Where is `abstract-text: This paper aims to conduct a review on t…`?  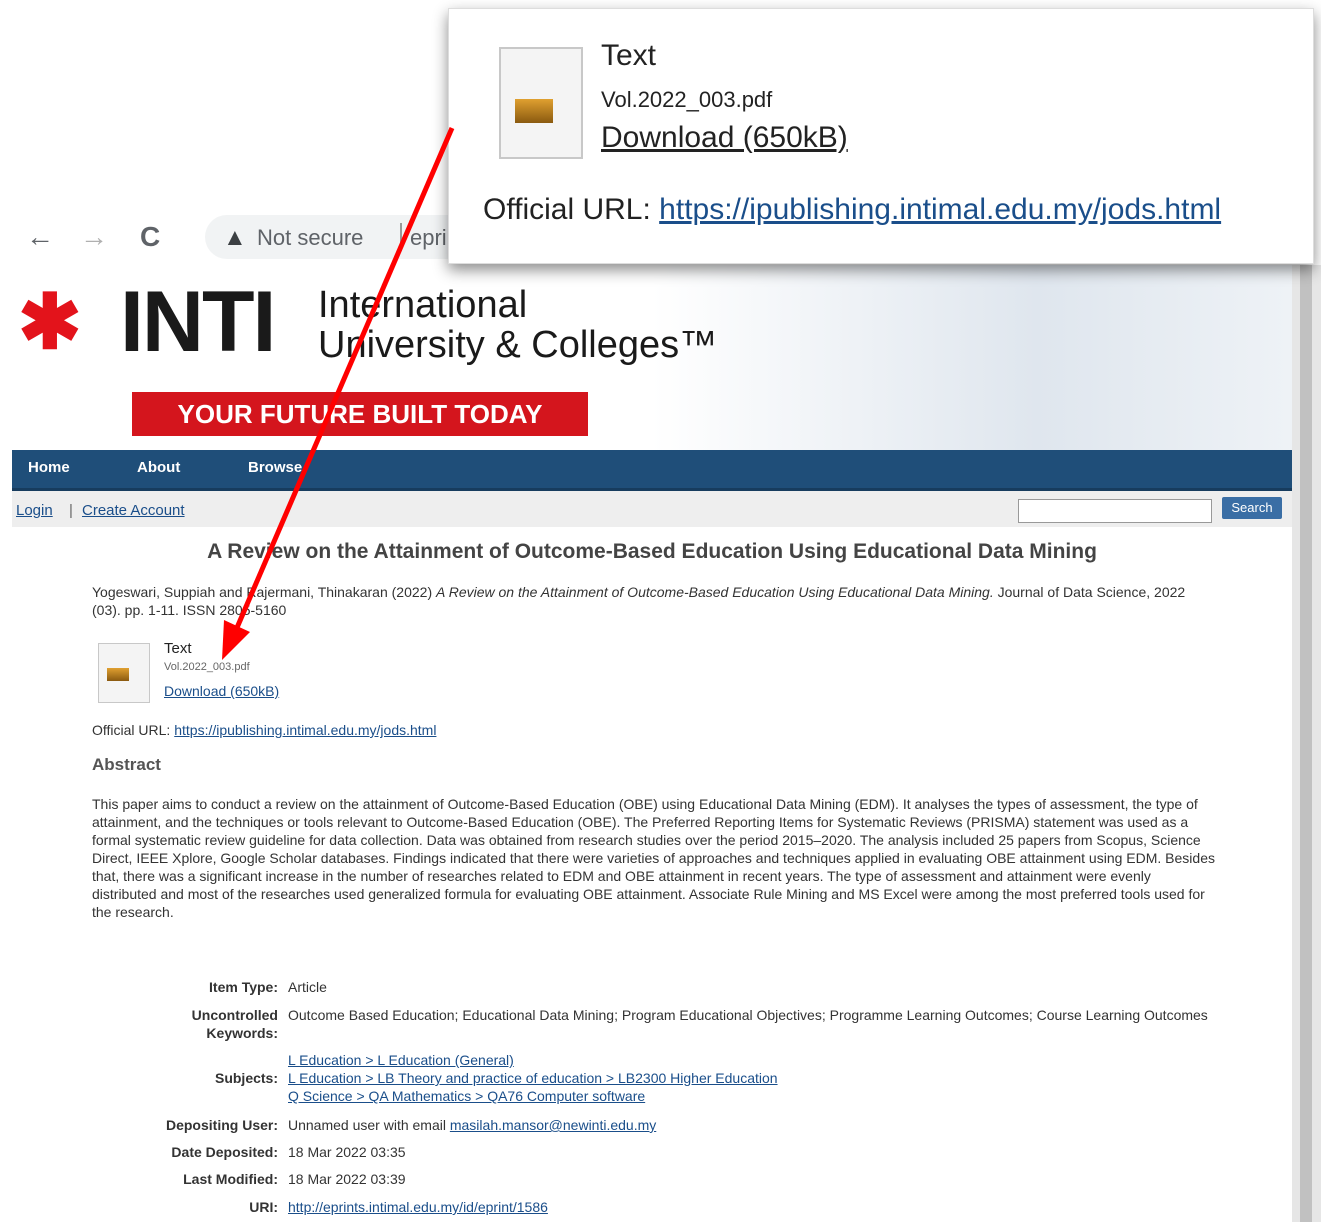
abstract-text: This paper aims to conduct a review on t… is located at coordinates (653, 858).